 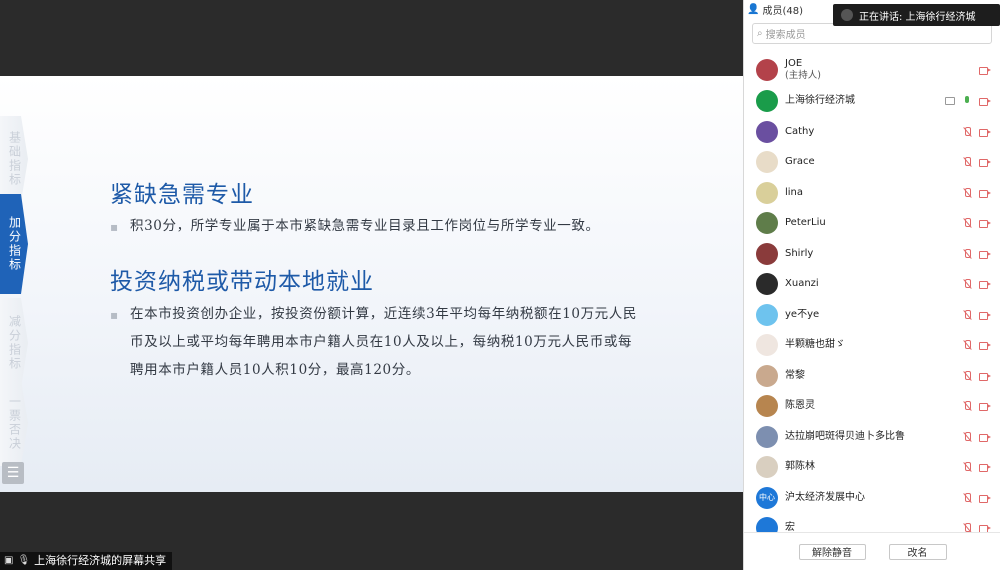 I want to click on member-row: 陈恩灵, so click(x=872, y=406).